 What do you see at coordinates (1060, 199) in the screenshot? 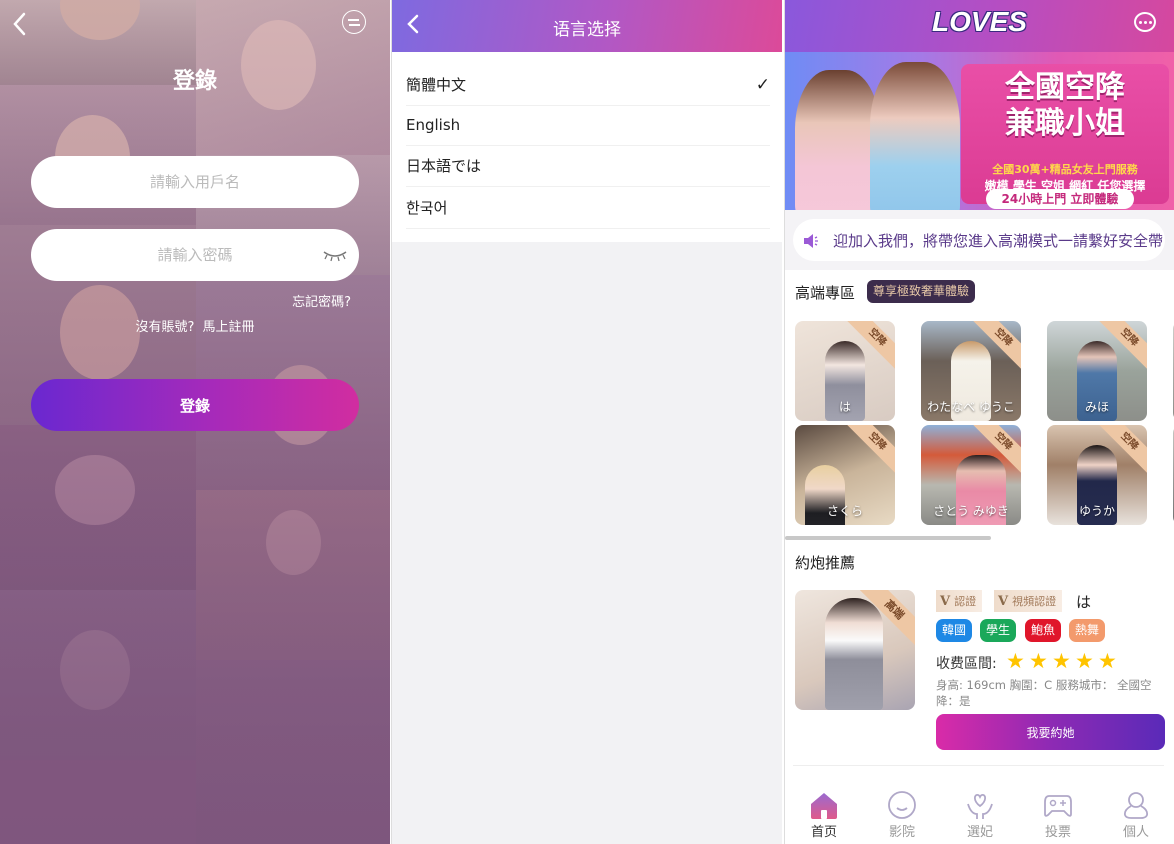
I see `banner-cta: 24小時上門 立即體驗` at bounding box center [1060, 199].